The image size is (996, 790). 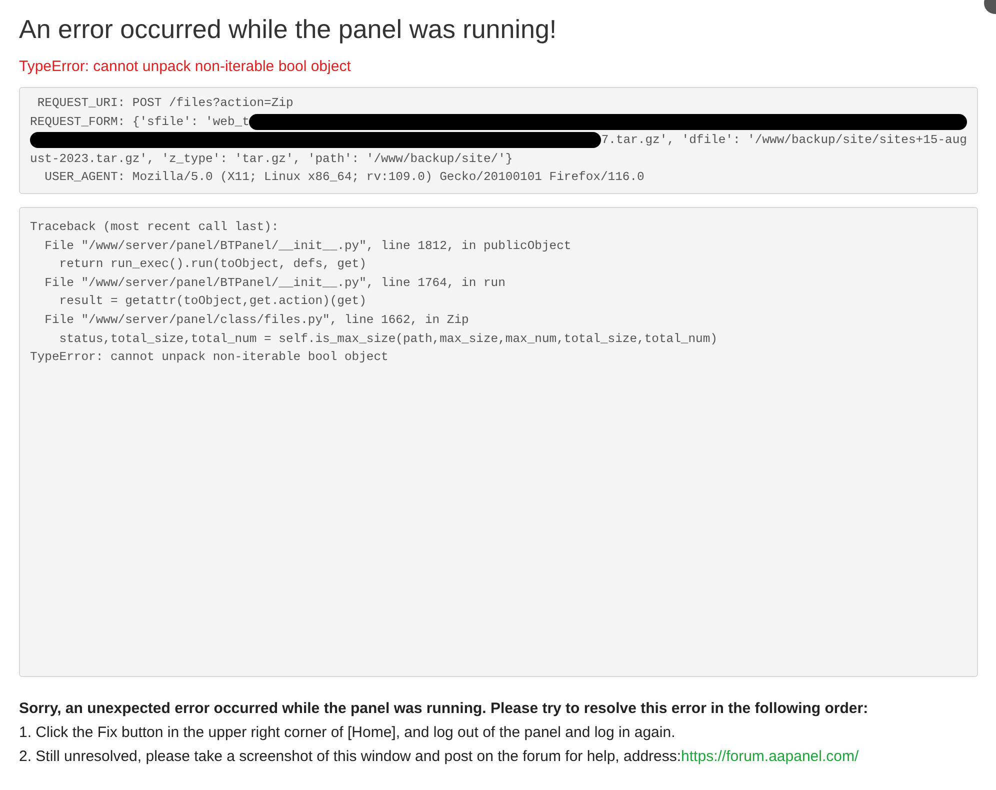 What do you see at coordinates (210, 357) in the screenshot?
I see `traceback-line: TypeError: cannot unpack non-iterable bool object` at bounding box center [210, 357].